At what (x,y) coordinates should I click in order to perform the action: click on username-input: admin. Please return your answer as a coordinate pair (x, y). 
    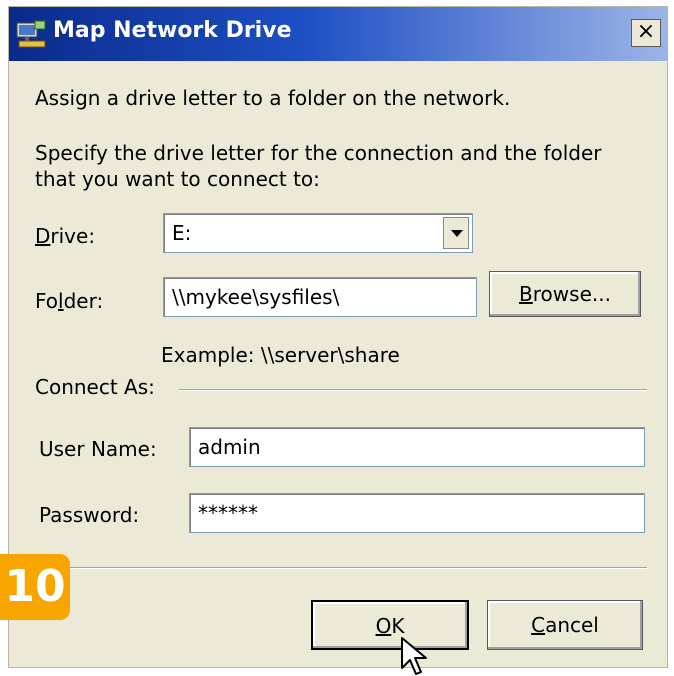
    Looking at the image, I should click on (417, 447).